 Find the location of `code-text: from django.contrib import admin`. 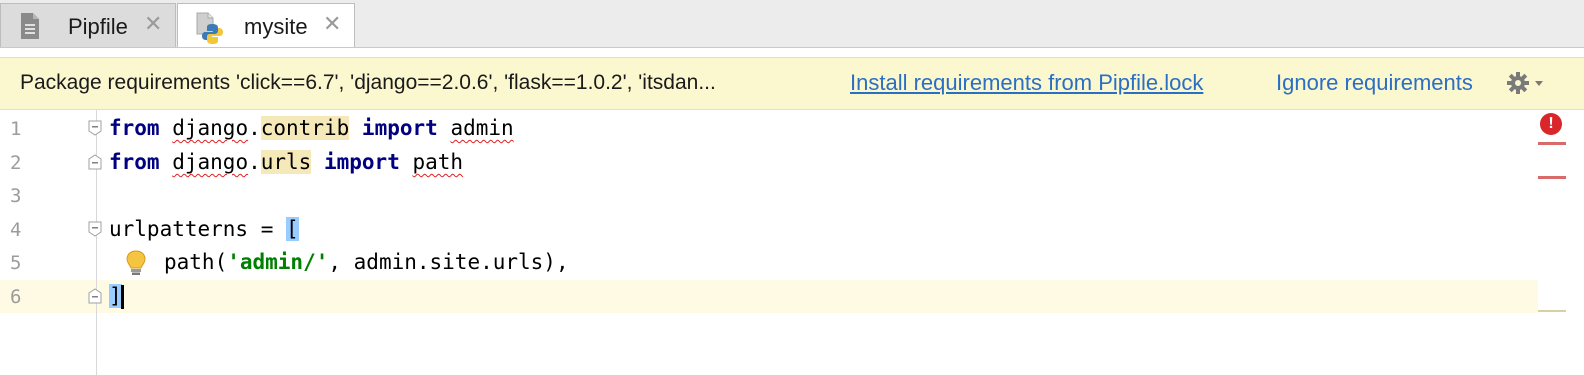

code-text: from django.contrib import admin is located at coordinates (311, 128).